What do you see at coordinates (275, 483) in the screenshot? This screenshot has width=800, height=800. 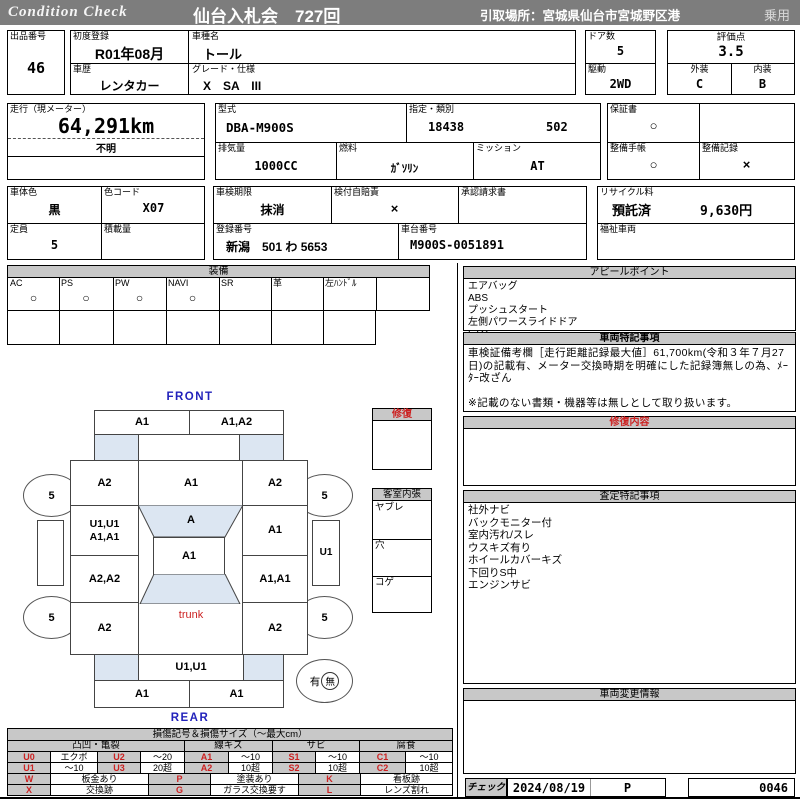 I see `panel-front-fender-right: A2` at bounding box center [275, 483].